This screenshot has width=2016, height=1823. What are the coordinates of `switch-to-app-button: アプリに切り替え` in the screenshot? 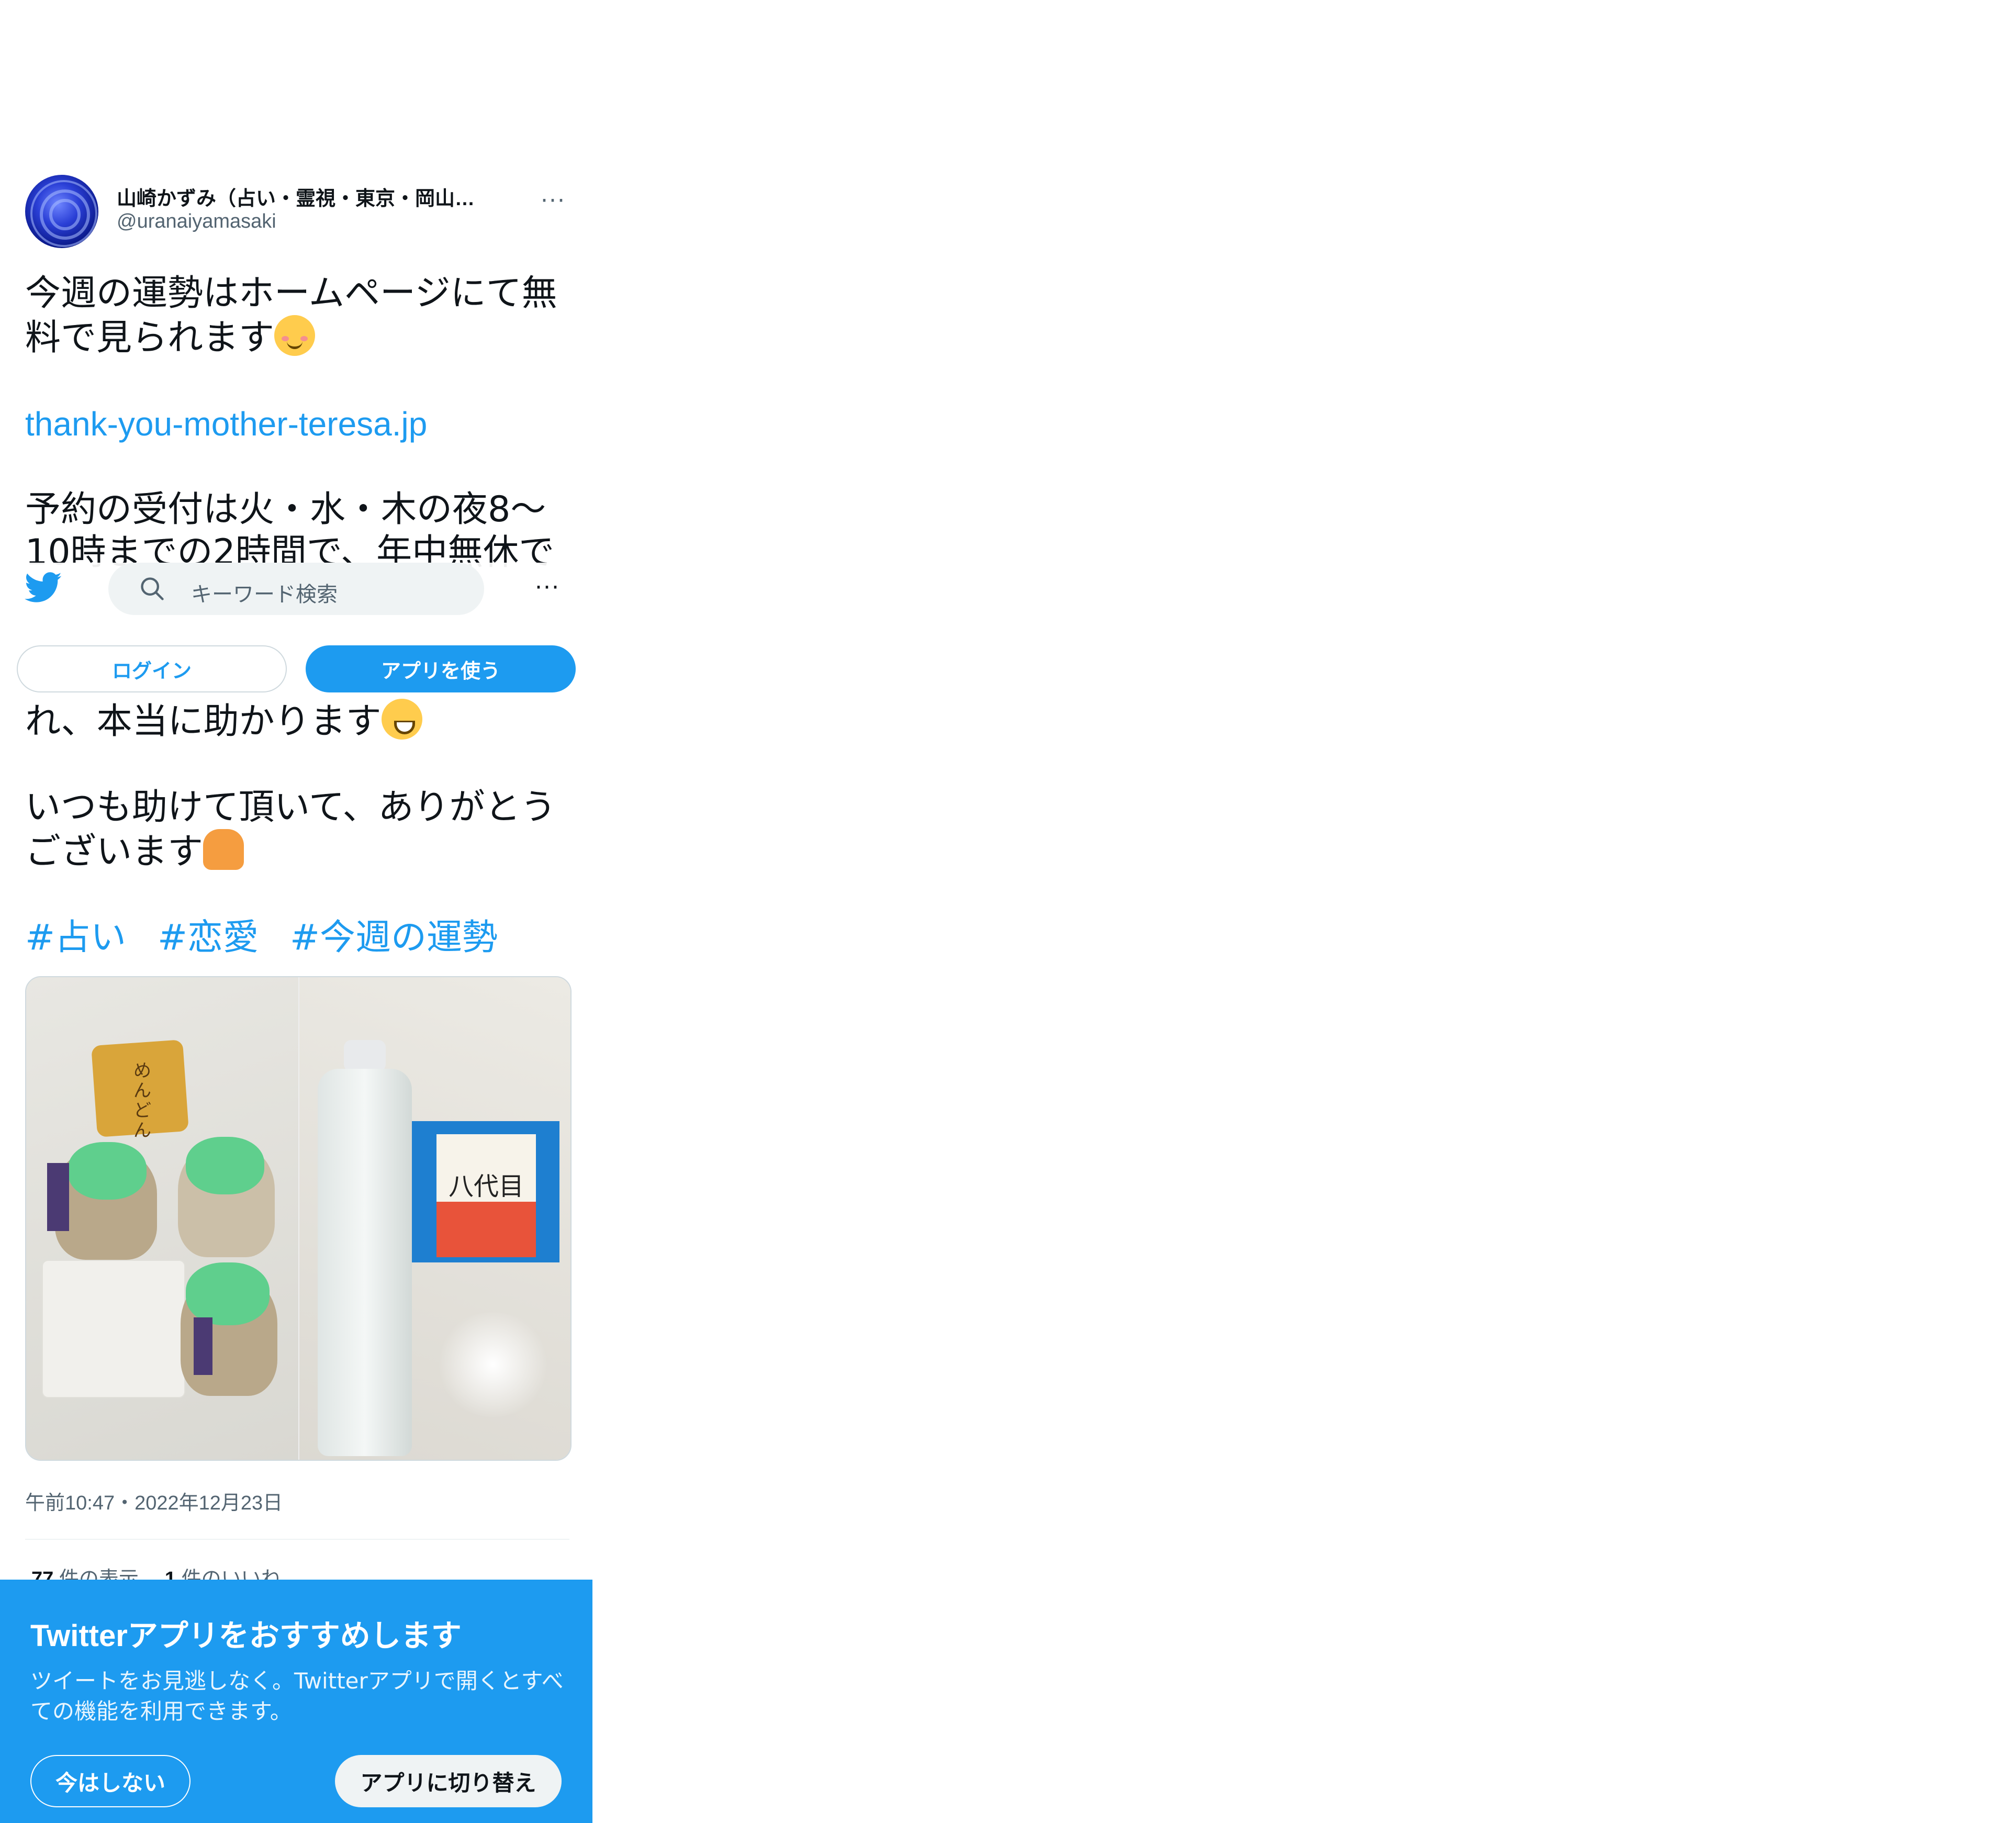 It's located at (448, 1781).